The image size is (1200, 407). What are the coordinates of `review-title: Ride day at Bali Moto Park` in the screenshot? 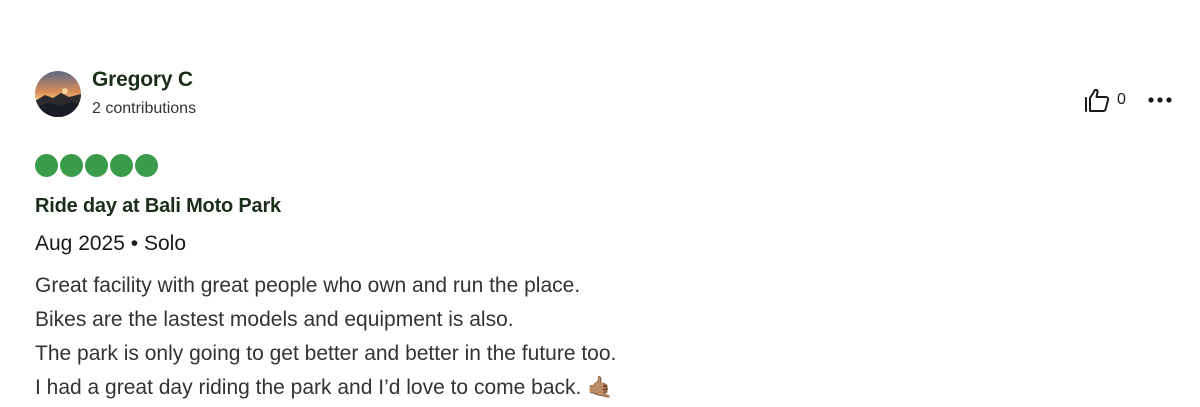 It's located at (158, 206).